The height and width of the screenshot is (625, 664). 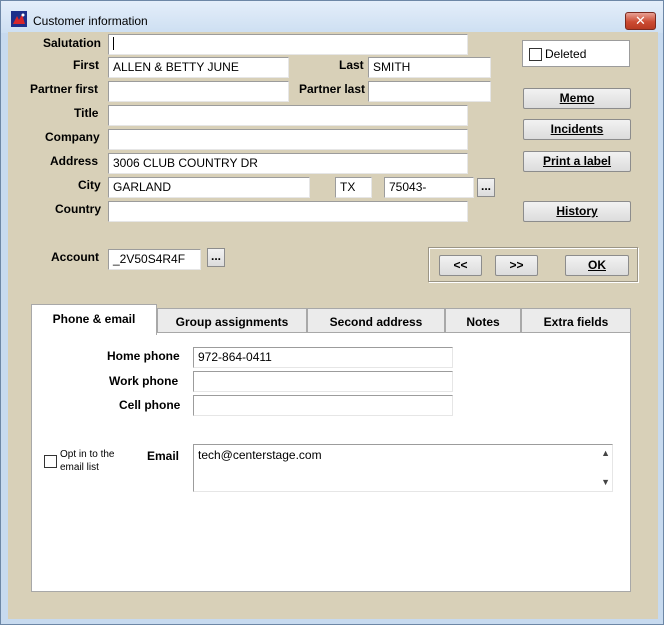 What do you see at coordinates (72, 43) in the screenshot?
I see `salutation-label: Salutation` at bounding box center [72, 43].